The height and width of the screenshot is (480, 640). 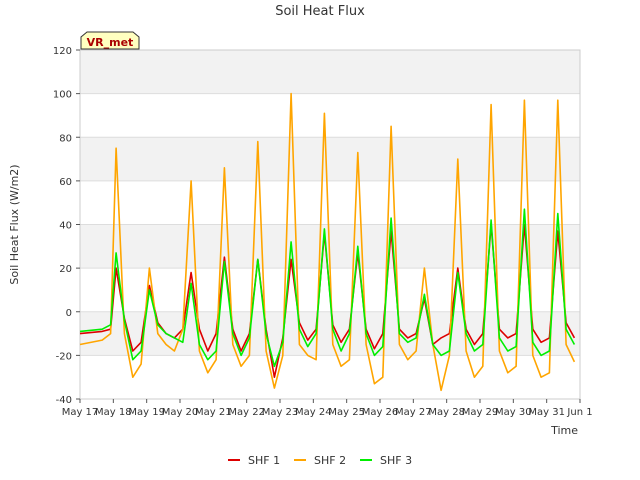 What do you see at coordinates (579, 412) in the screenshot?
I see `x-tick-label: Jun 1` at bounding box center [579, 412].